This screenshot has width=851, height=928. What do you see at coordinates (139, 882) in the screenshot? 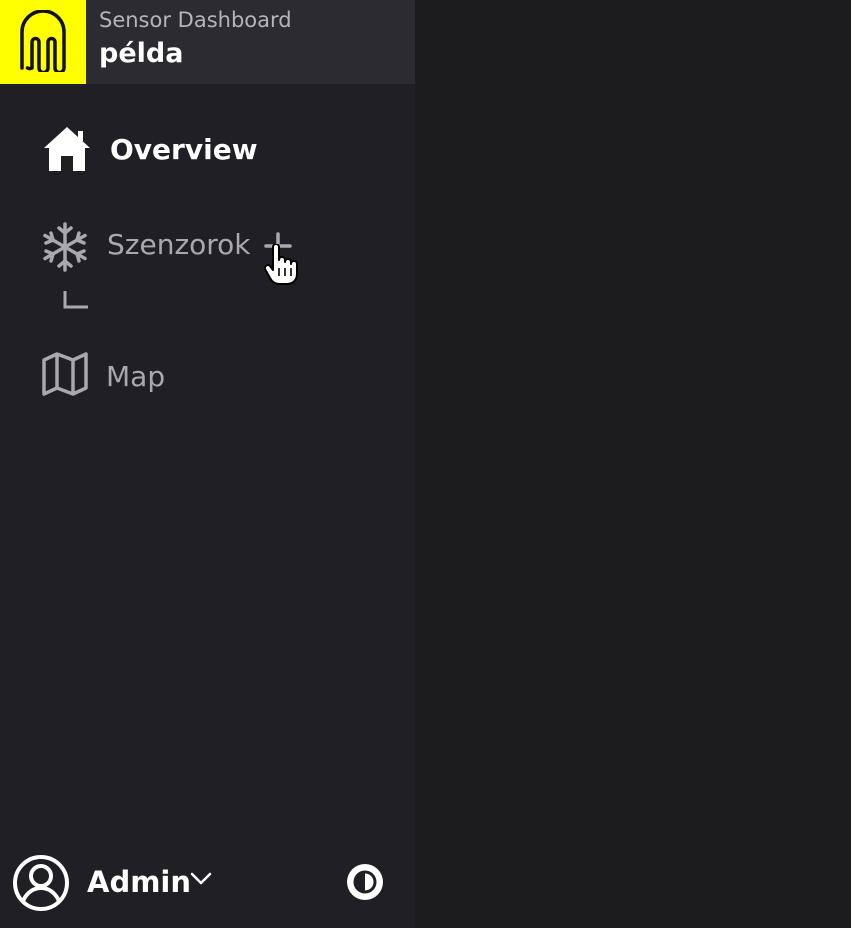
I see `user-name: Admin` at bounding box center [139, 882].